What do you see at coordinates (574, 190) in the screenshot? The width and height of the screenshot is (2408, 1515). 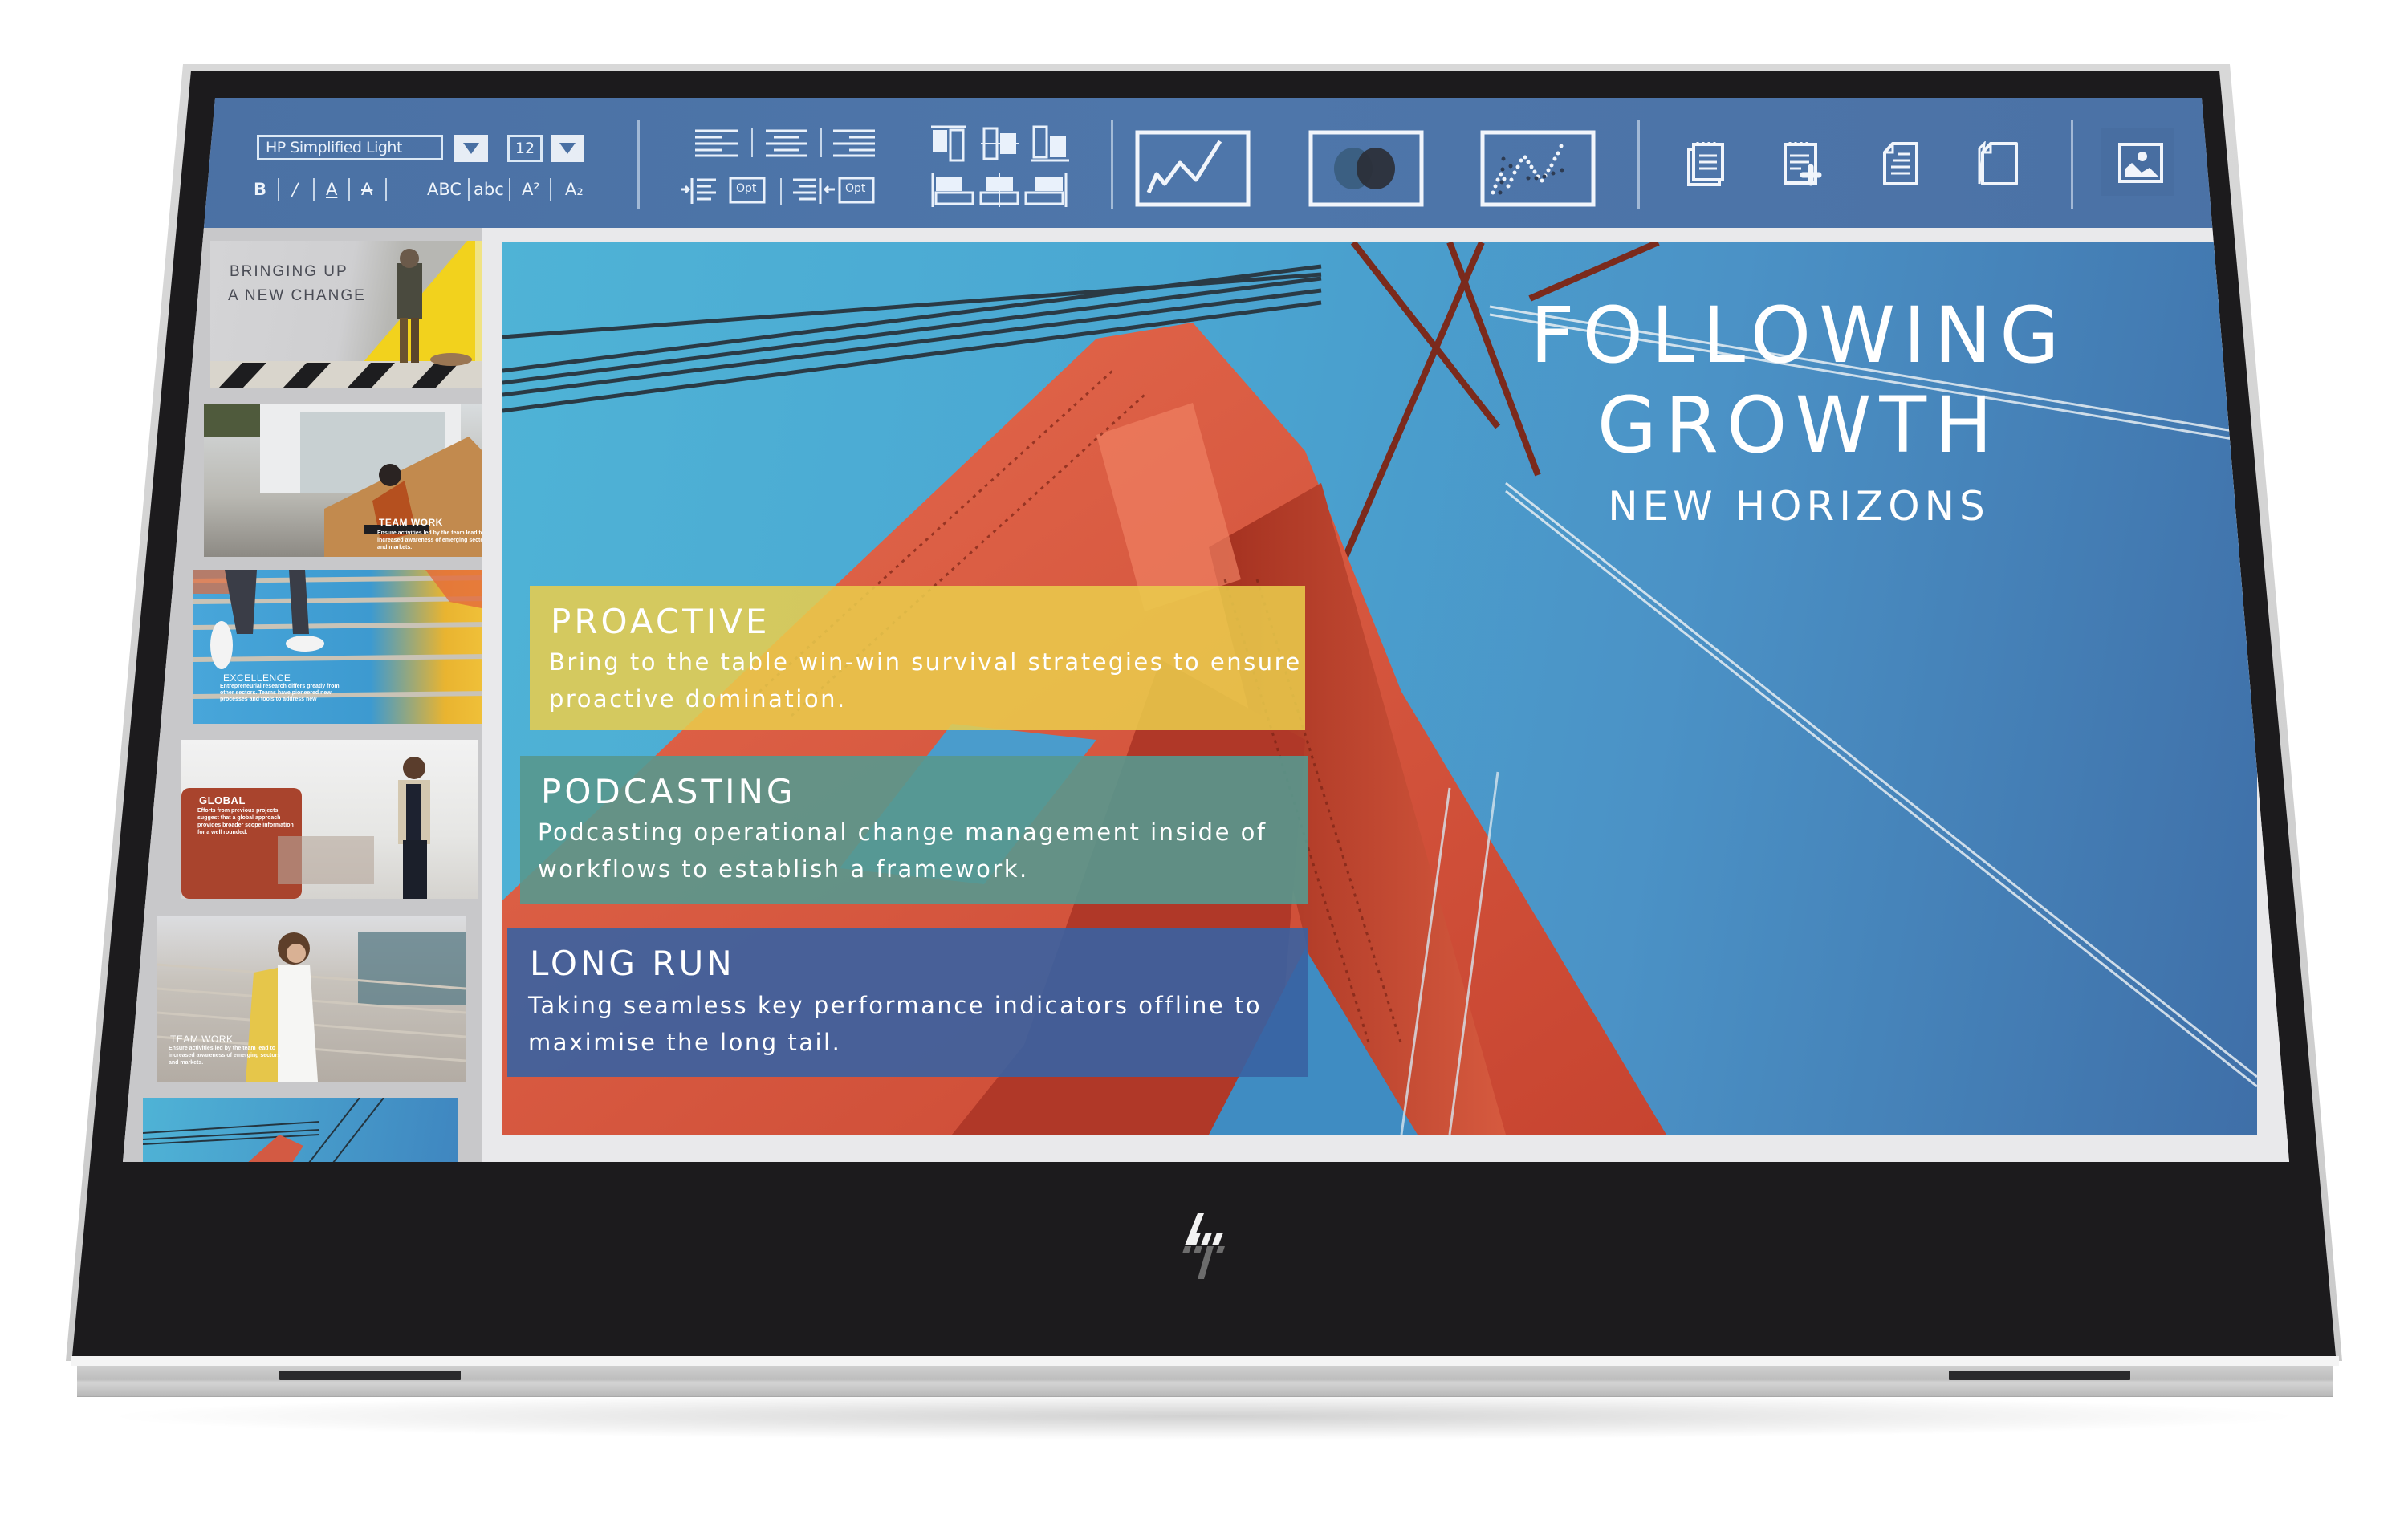 I see `subscript-button: A₂` at bounding box center [574, 190].